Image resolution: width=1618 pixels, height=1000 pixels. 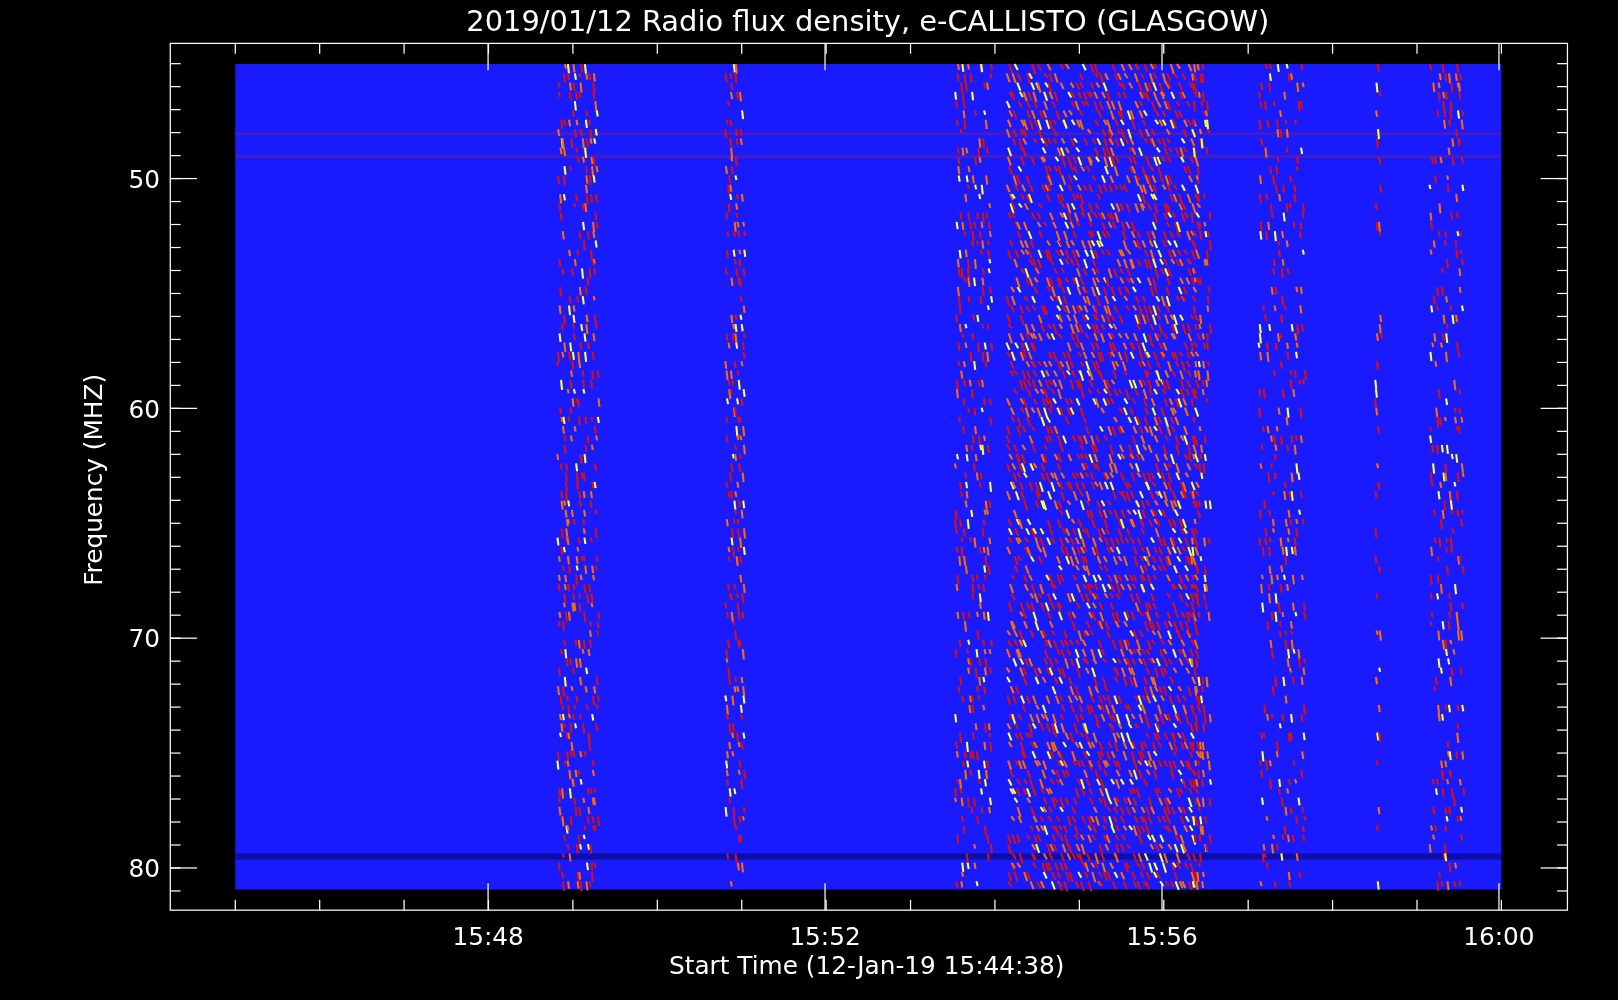 What do you see at coordinates (144, 409) in the screenshot?
I see `tick-label: 60` at bounding box center [144, 409].